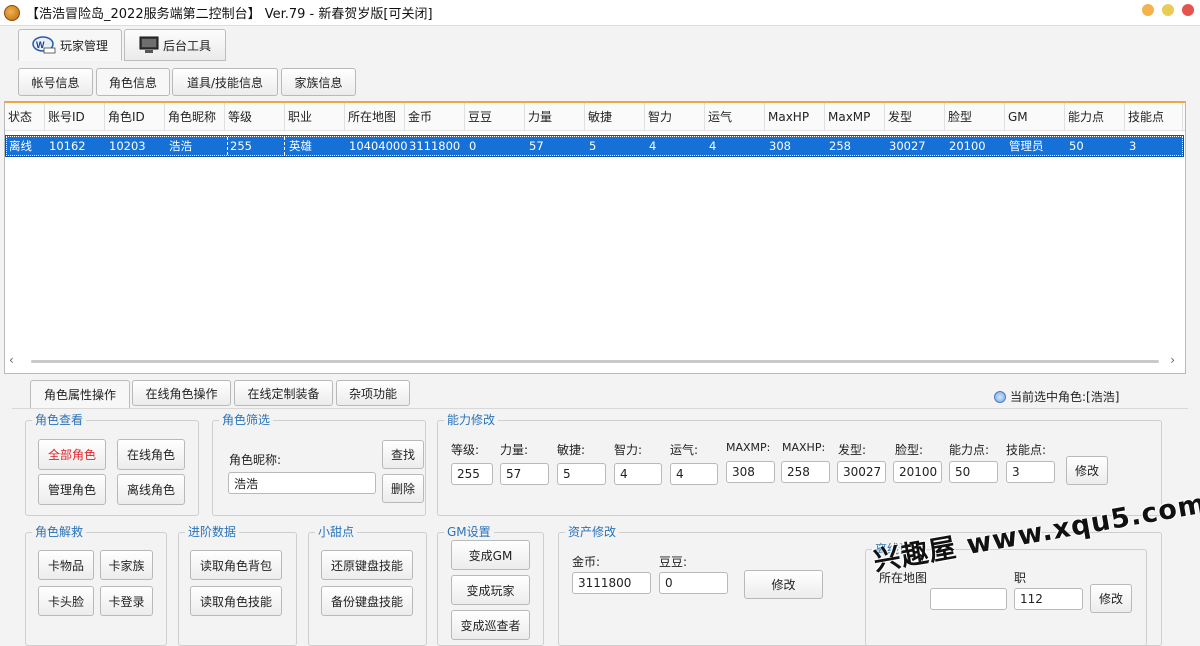 The height and width of the screenshot is (646, 1200). I want to click on cell-luk: 4, so click(713, 146).